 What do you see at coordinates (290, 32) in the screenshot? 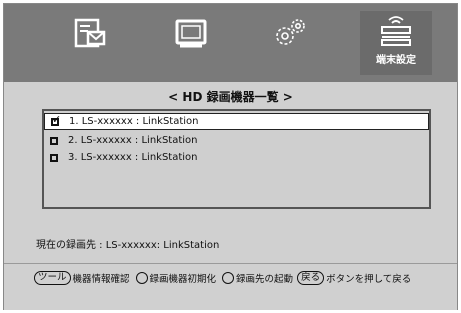
I see `gear-icon` at bounding box center [290, 32].